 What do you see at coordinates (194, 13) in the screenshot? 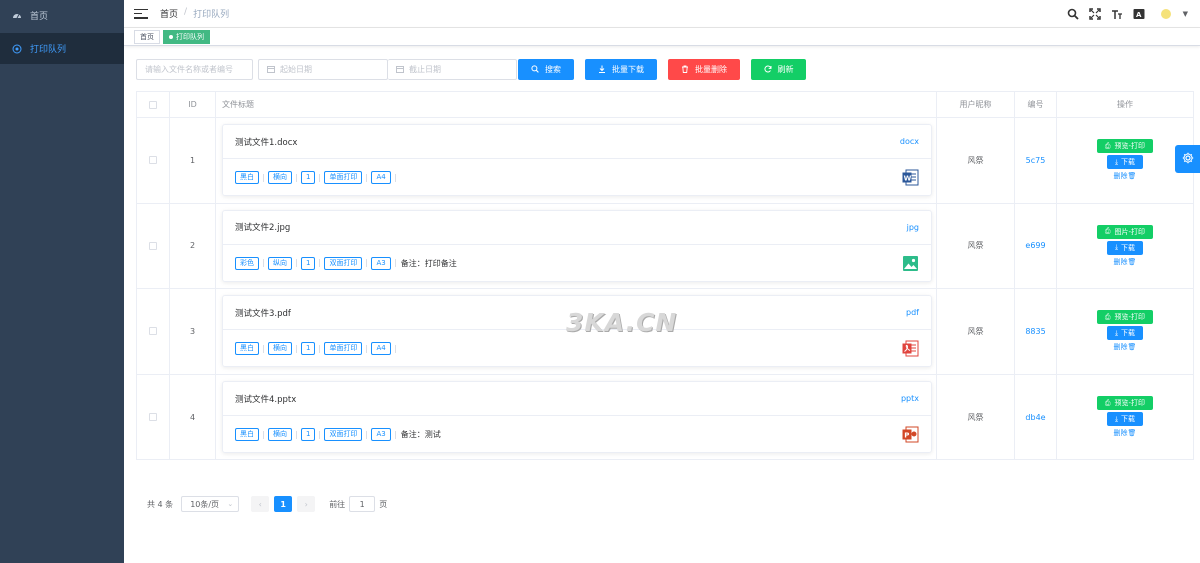
I see `breadcrumb: 首页 / 打印队列` at bounding box center [194, 13].